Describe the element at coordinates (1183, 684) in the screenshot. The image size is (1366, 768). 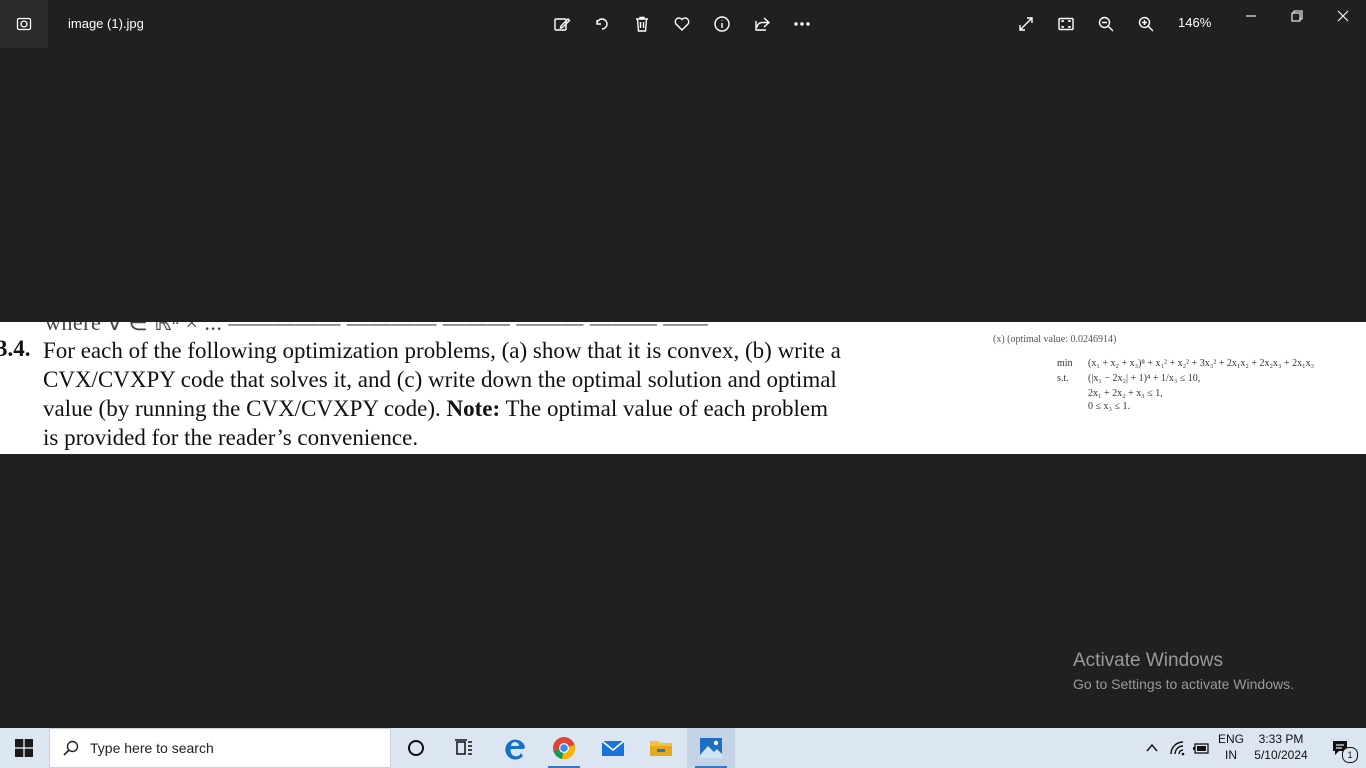
I see `watermark-subtitle: Go to Settings to activate Windows.` at that location.